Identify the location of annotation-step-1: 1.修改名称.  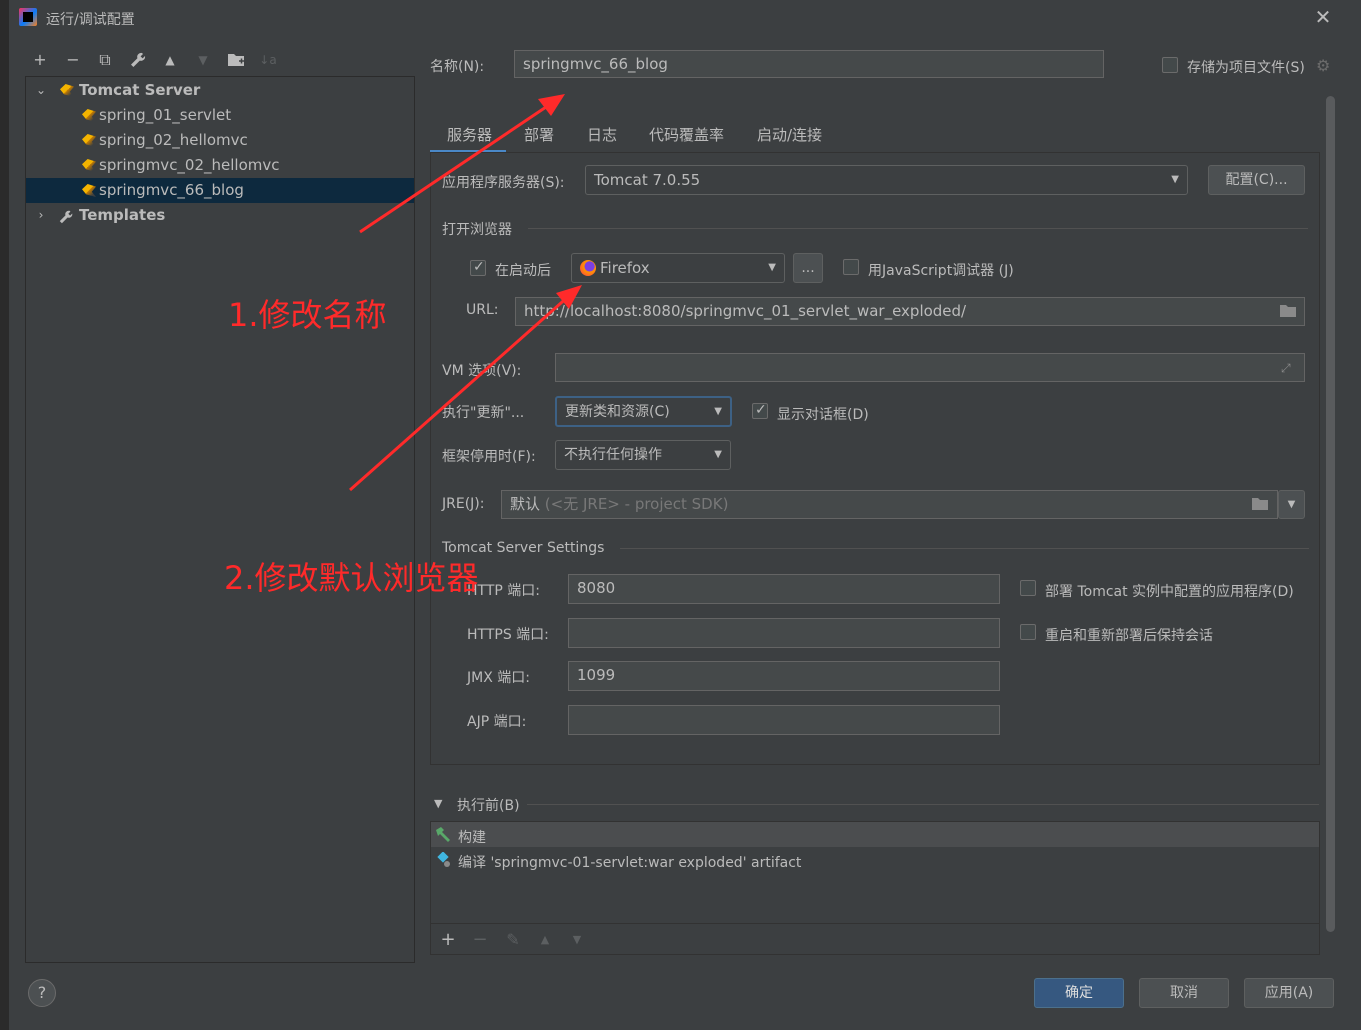
(307, 315).